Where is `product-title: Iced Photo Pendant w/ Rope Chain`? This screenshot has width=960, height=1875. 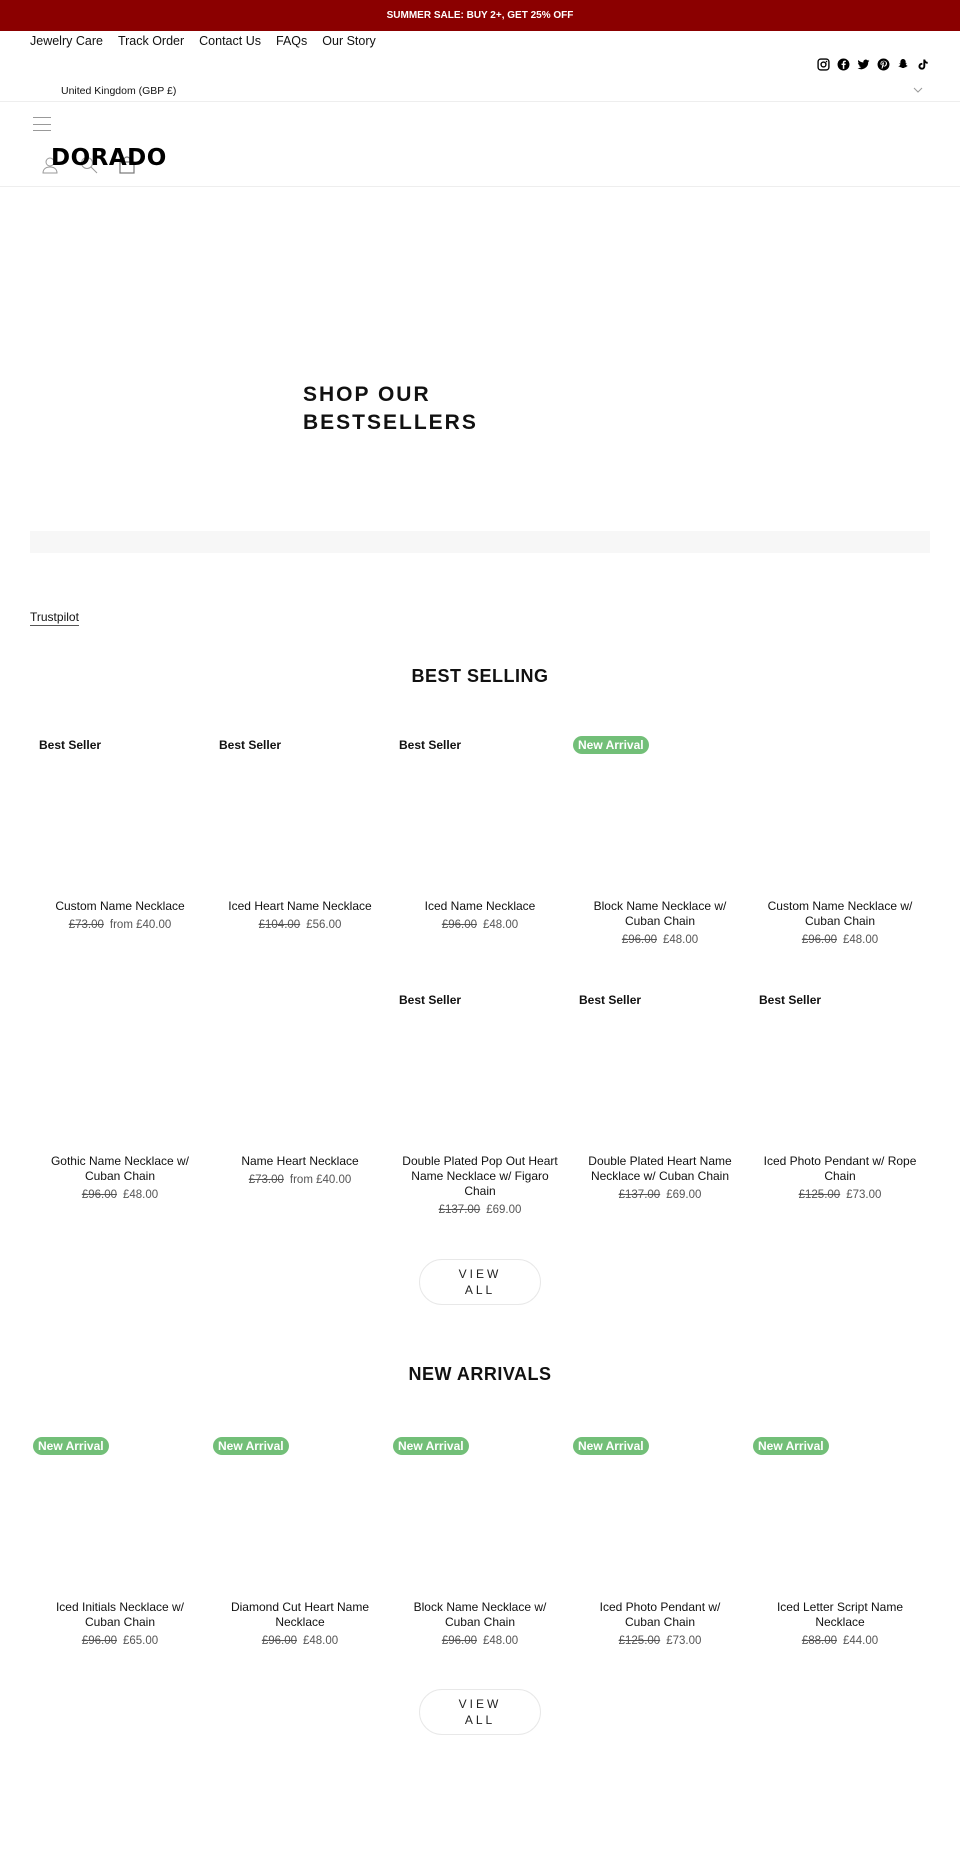 product-title: Iced Photo Pendant w/ Rope Chain is located at coordinates (840, 1169).